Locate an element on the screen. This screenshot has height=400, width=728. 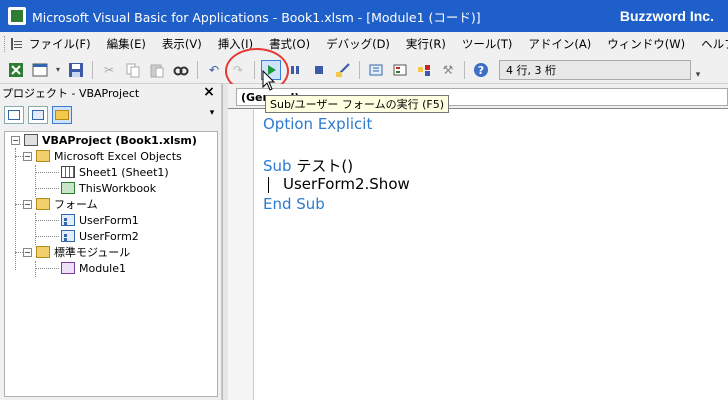
undo-icon: ↶ is located at coordinates (214, 70).